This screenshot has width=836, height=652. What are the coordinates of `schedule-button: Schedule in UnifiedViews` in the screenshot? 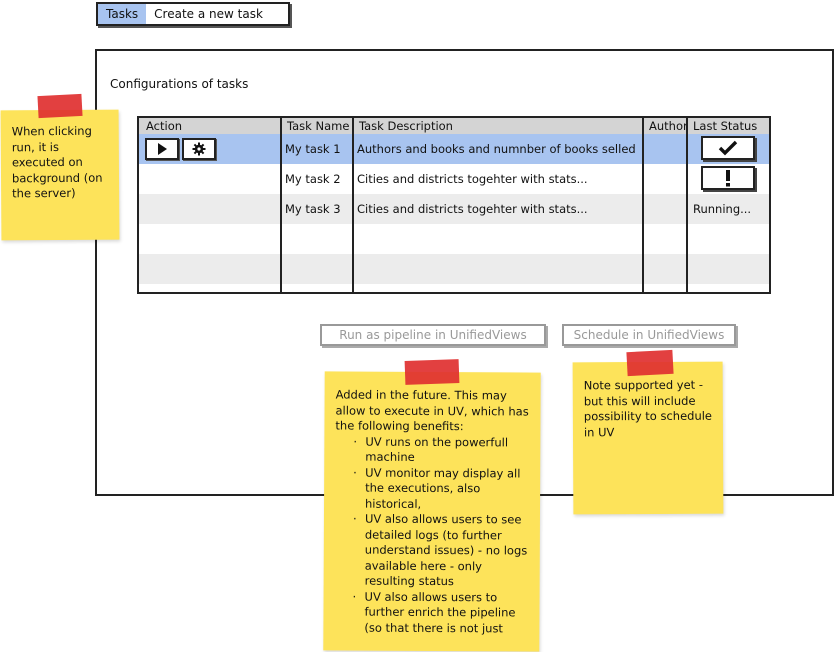 It's located at (649, 335).